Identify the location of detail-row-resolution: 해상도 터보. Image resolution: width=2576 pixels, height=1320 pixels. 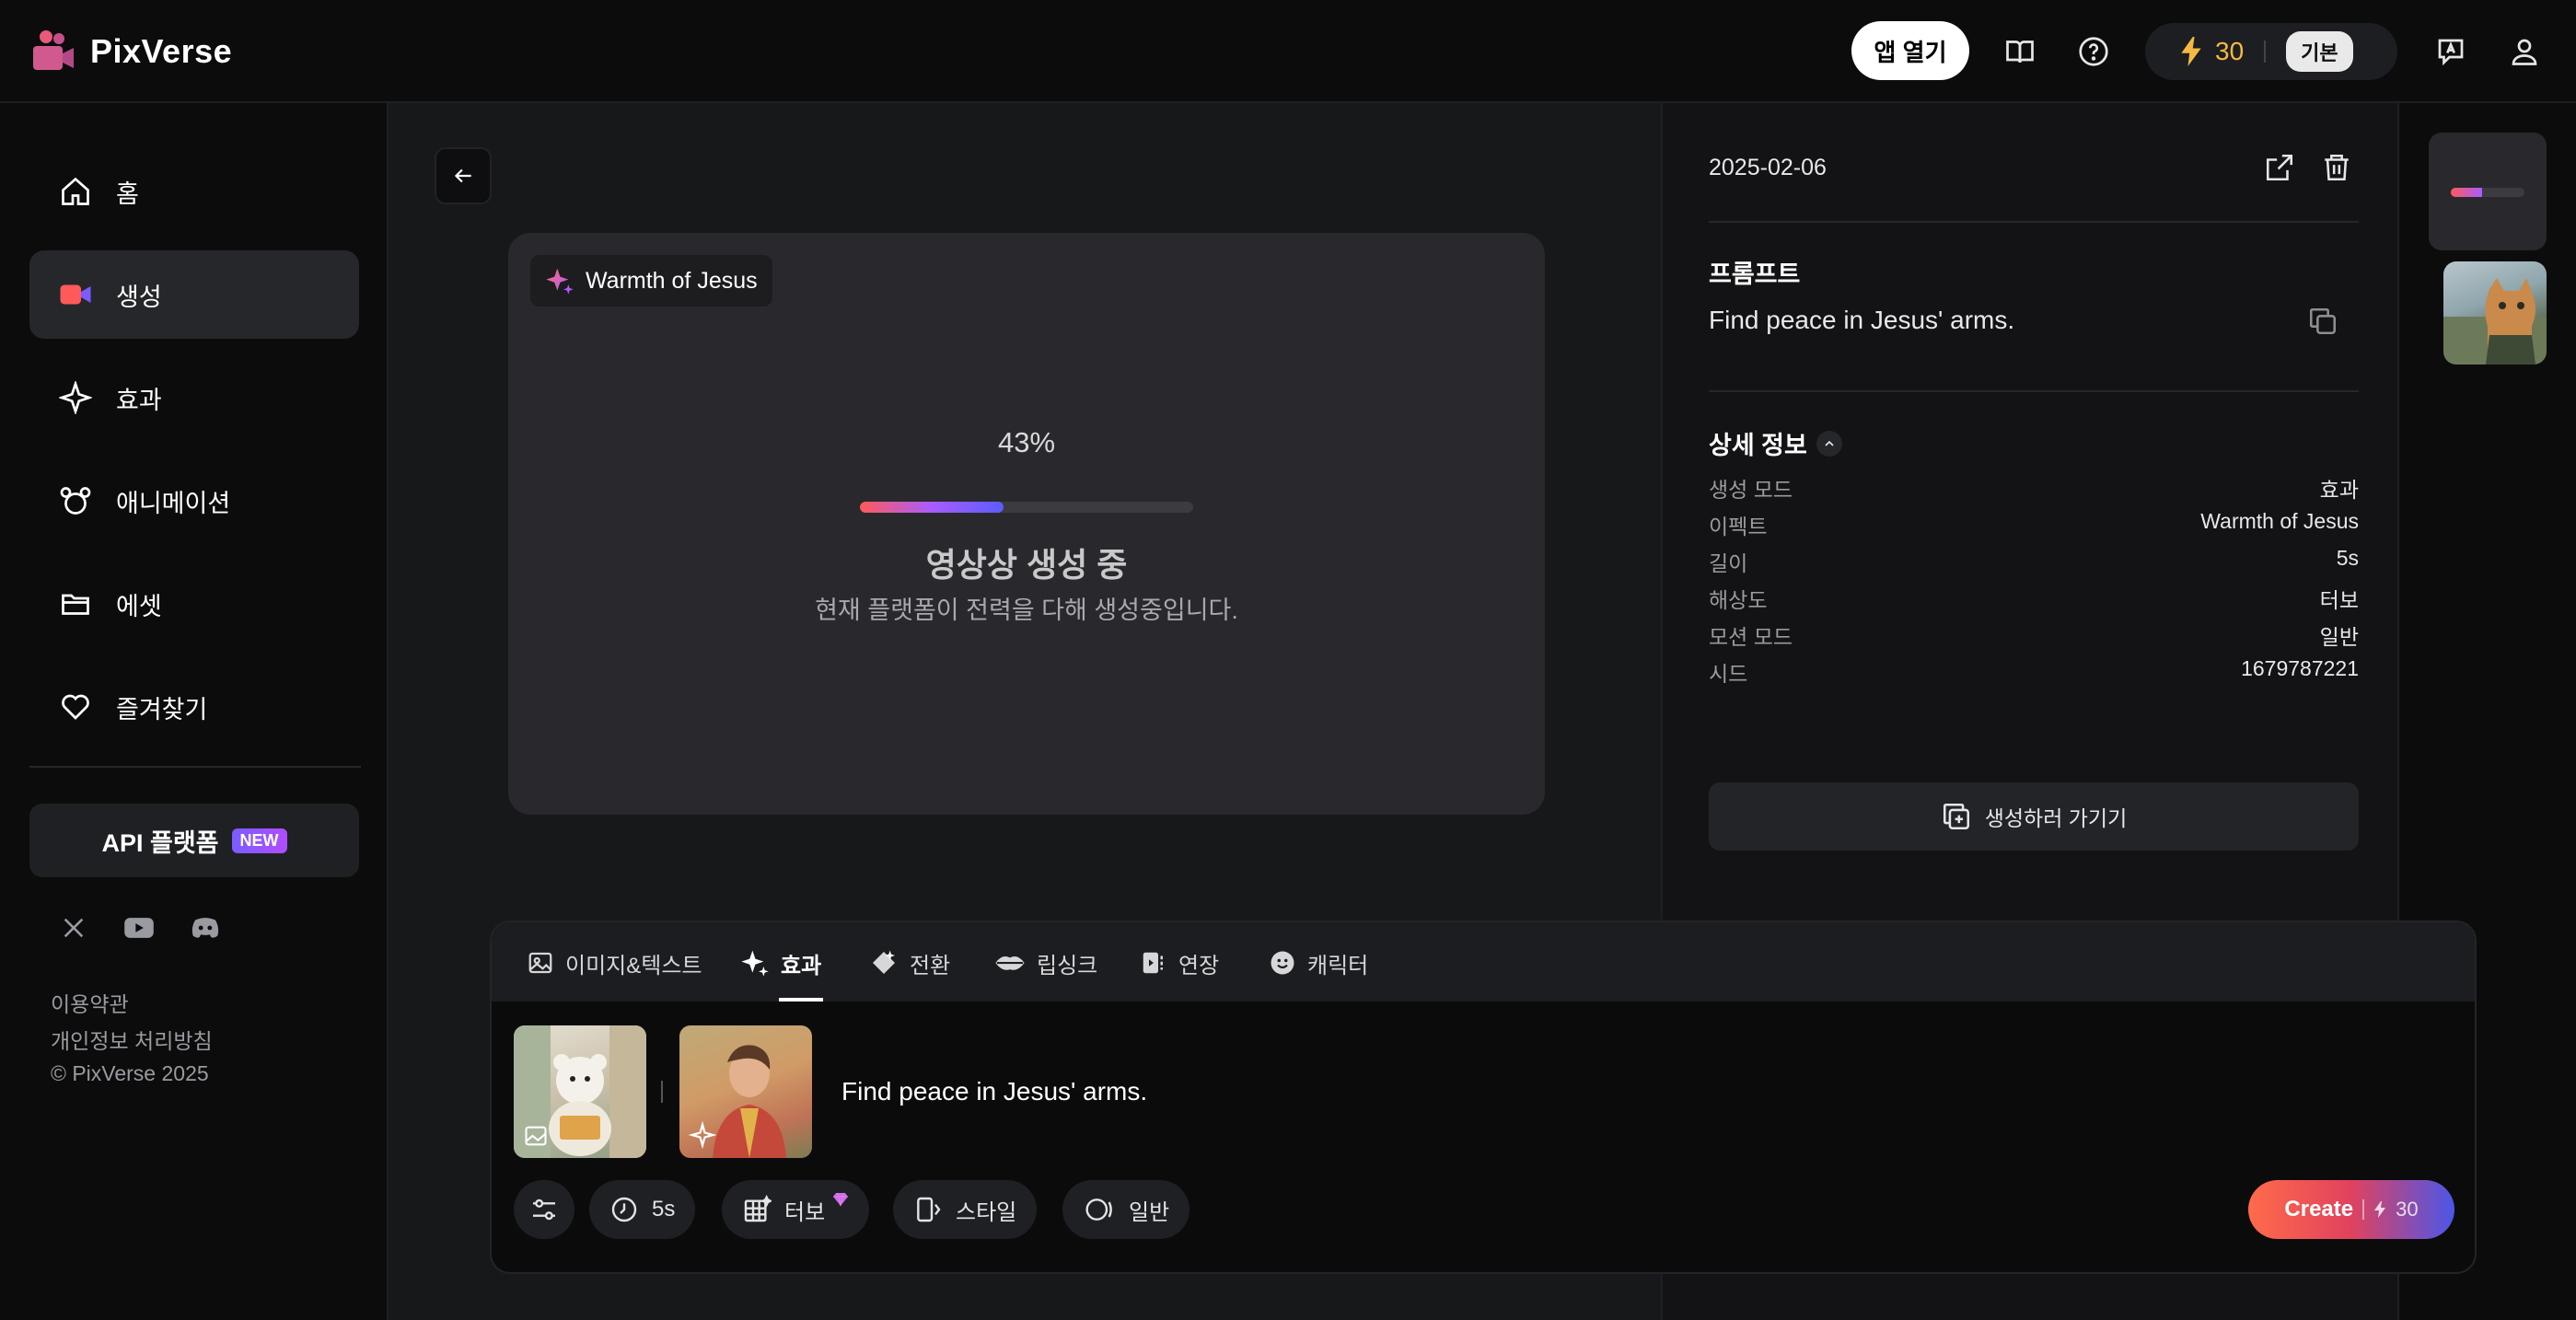
(2034, 598).